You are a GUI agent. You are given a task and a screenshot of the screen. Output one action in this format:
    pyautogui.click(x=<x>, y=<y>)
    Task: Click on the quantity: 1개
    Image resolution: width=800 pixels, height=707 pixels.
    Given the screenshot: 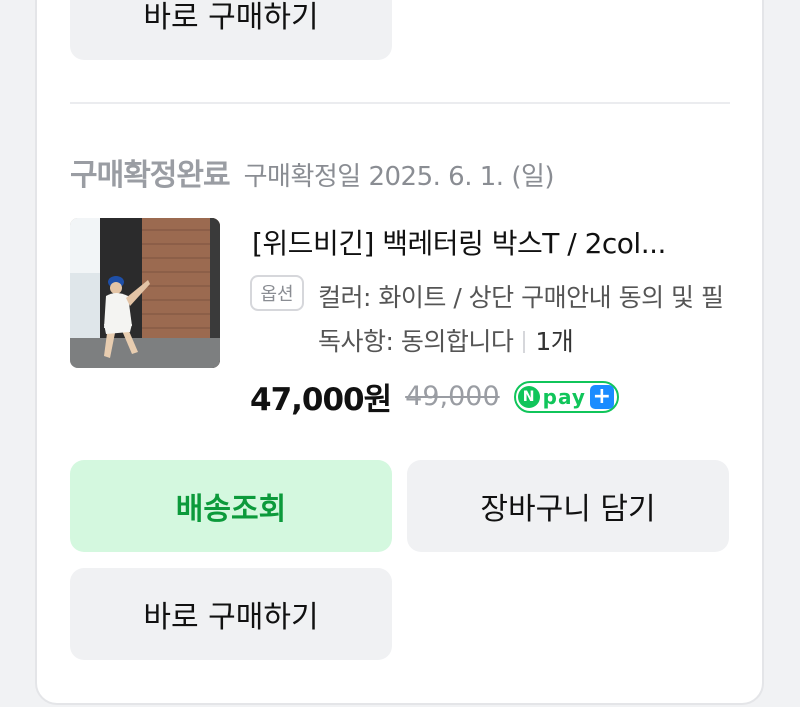 What is the action you would take?
    pyautogui.click(x=554, y=341)
    